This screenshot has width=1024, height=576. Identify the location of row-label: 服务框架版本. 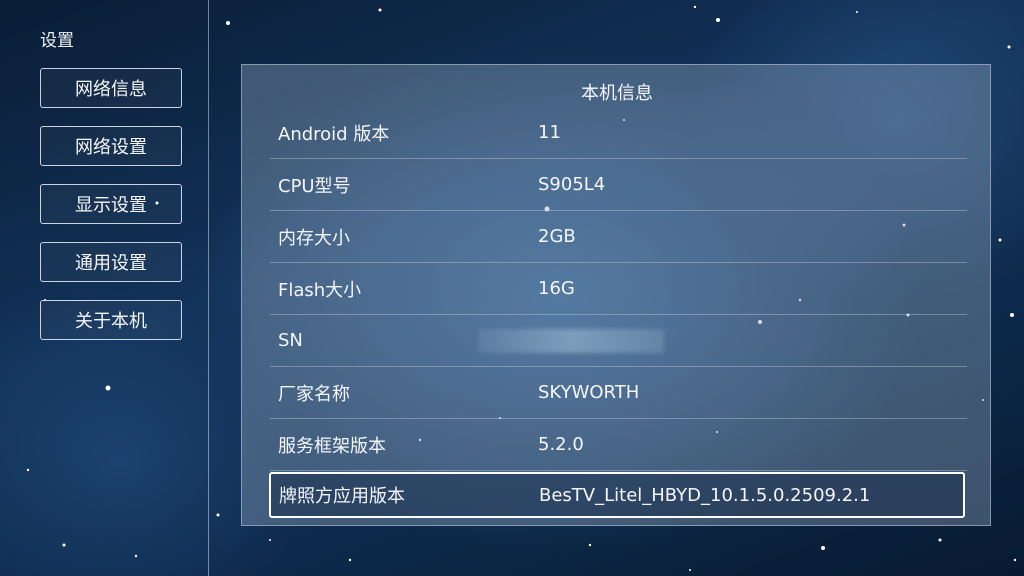
(332, 446).